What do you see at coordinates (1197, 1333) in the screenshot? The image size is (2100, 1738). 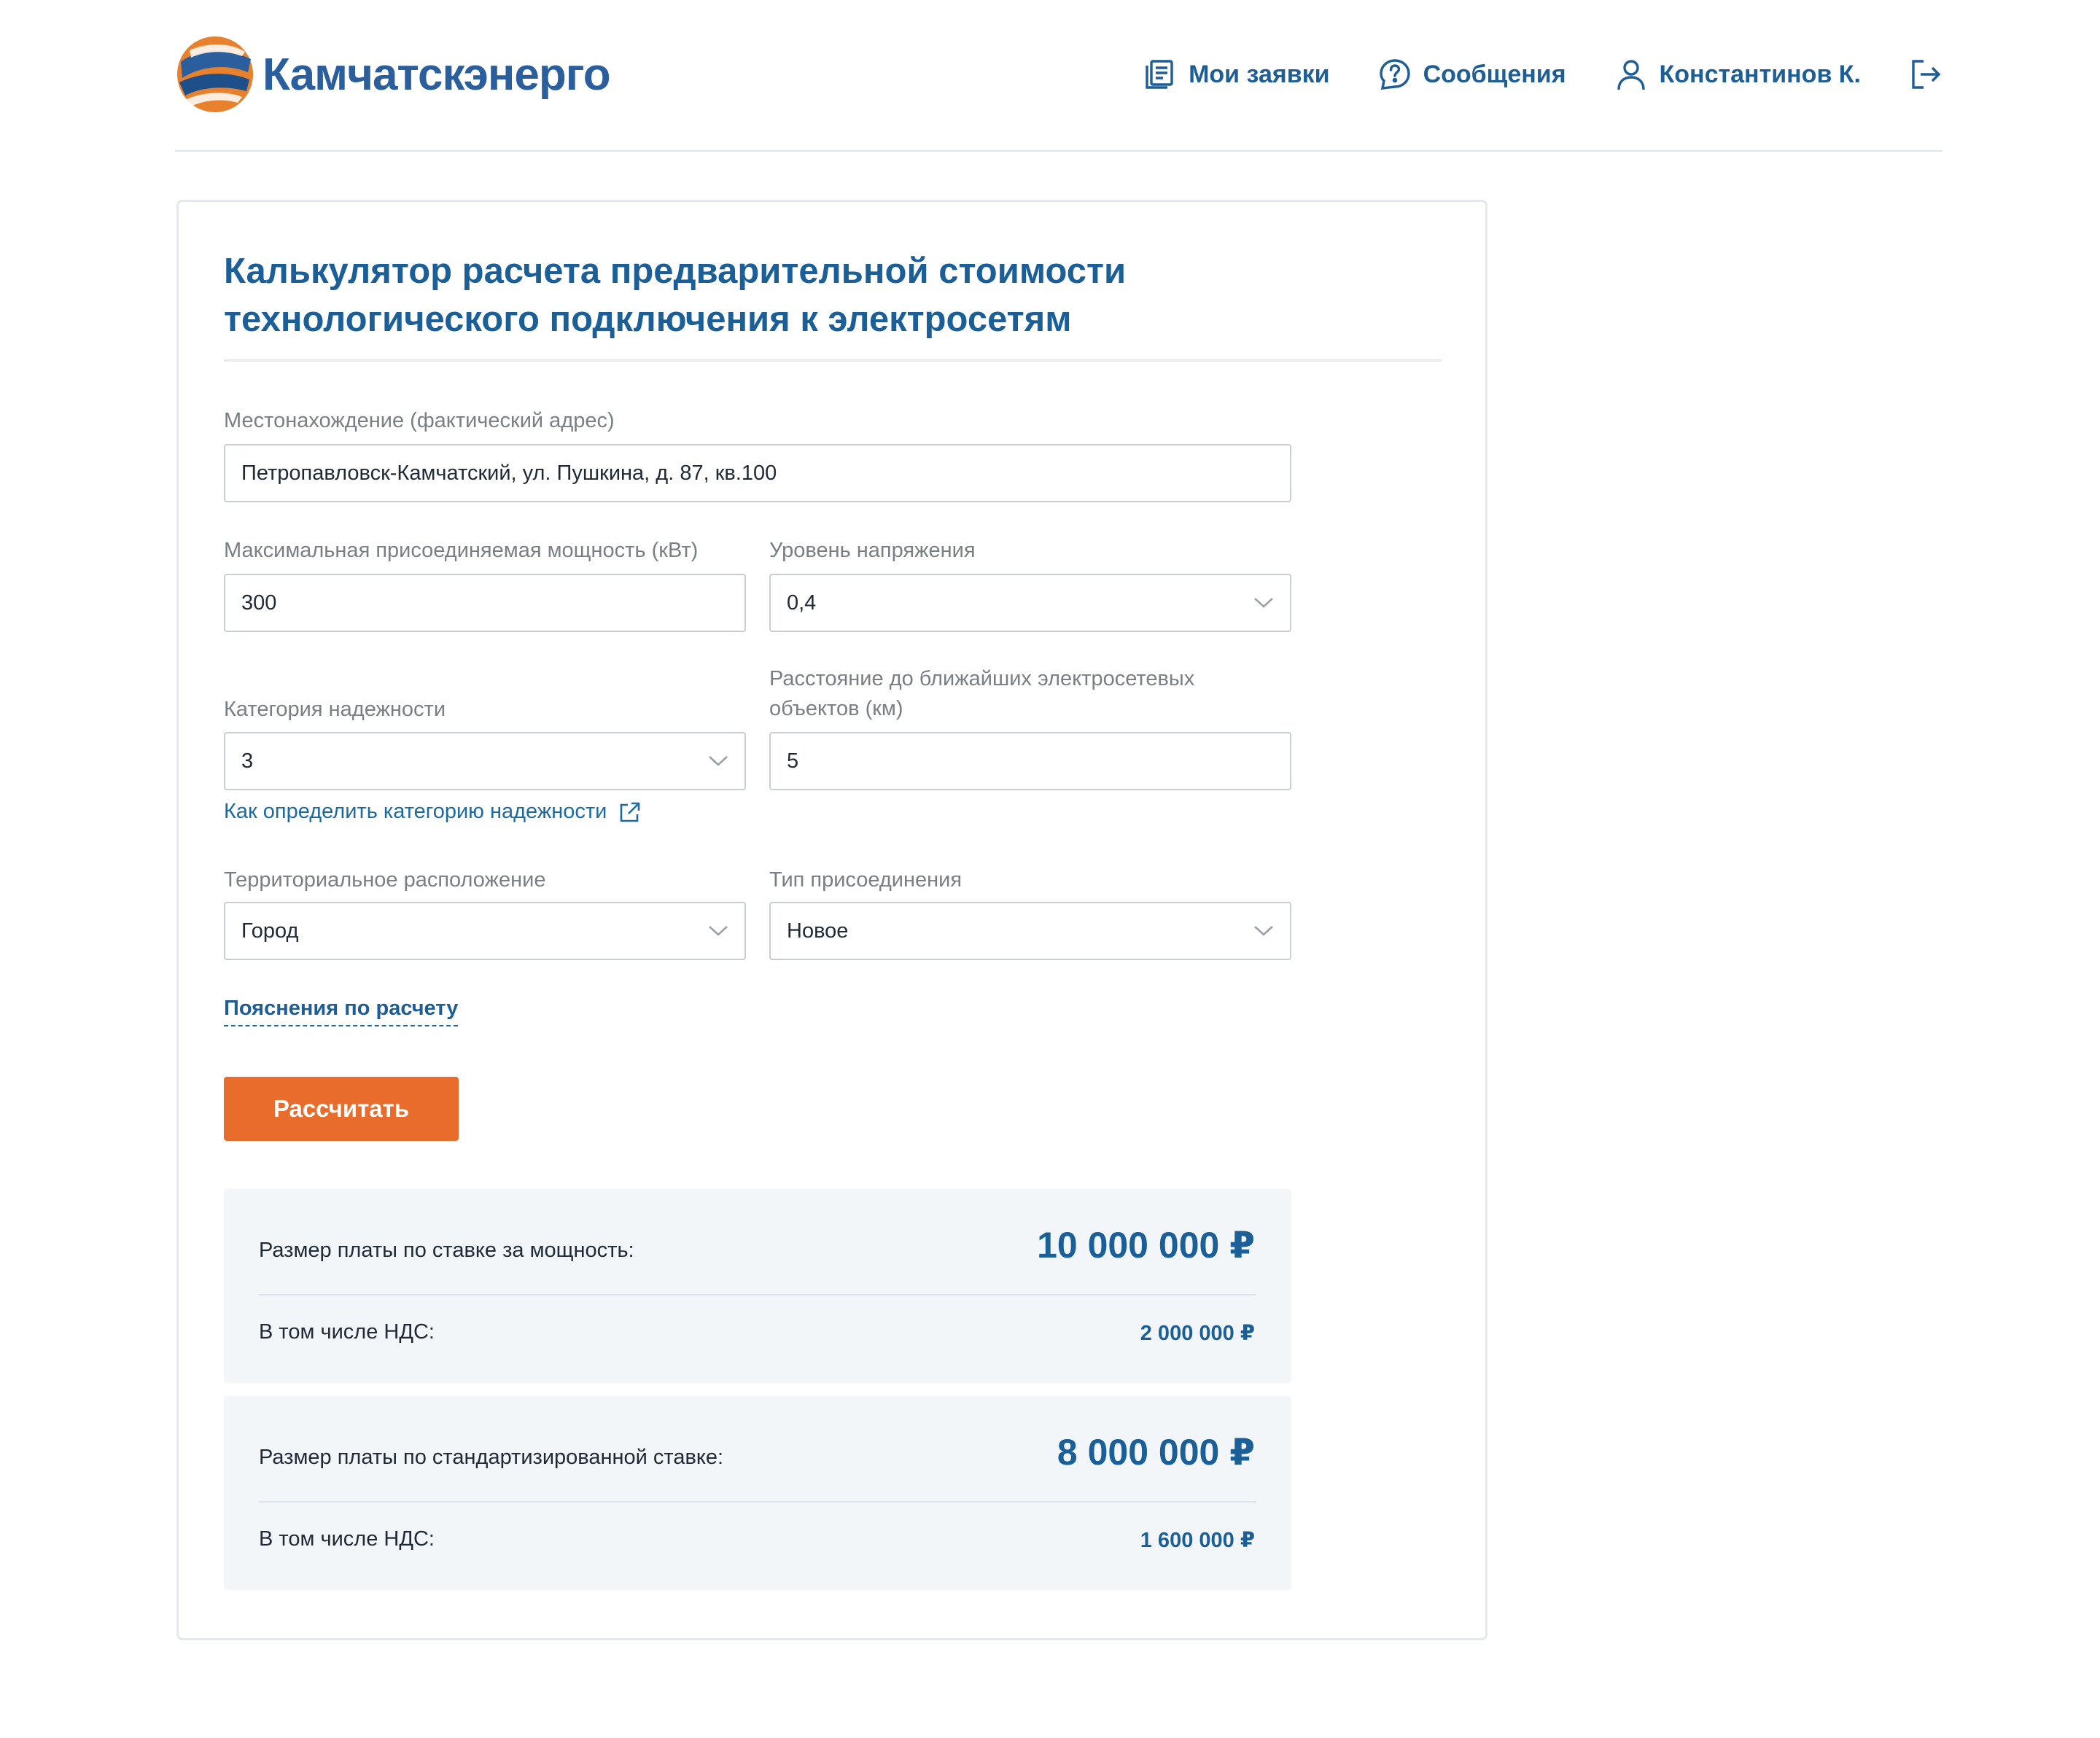 I see `power-rate-vat-amount: 2 000 000 ₽` at bounding box center [1197, 1333].